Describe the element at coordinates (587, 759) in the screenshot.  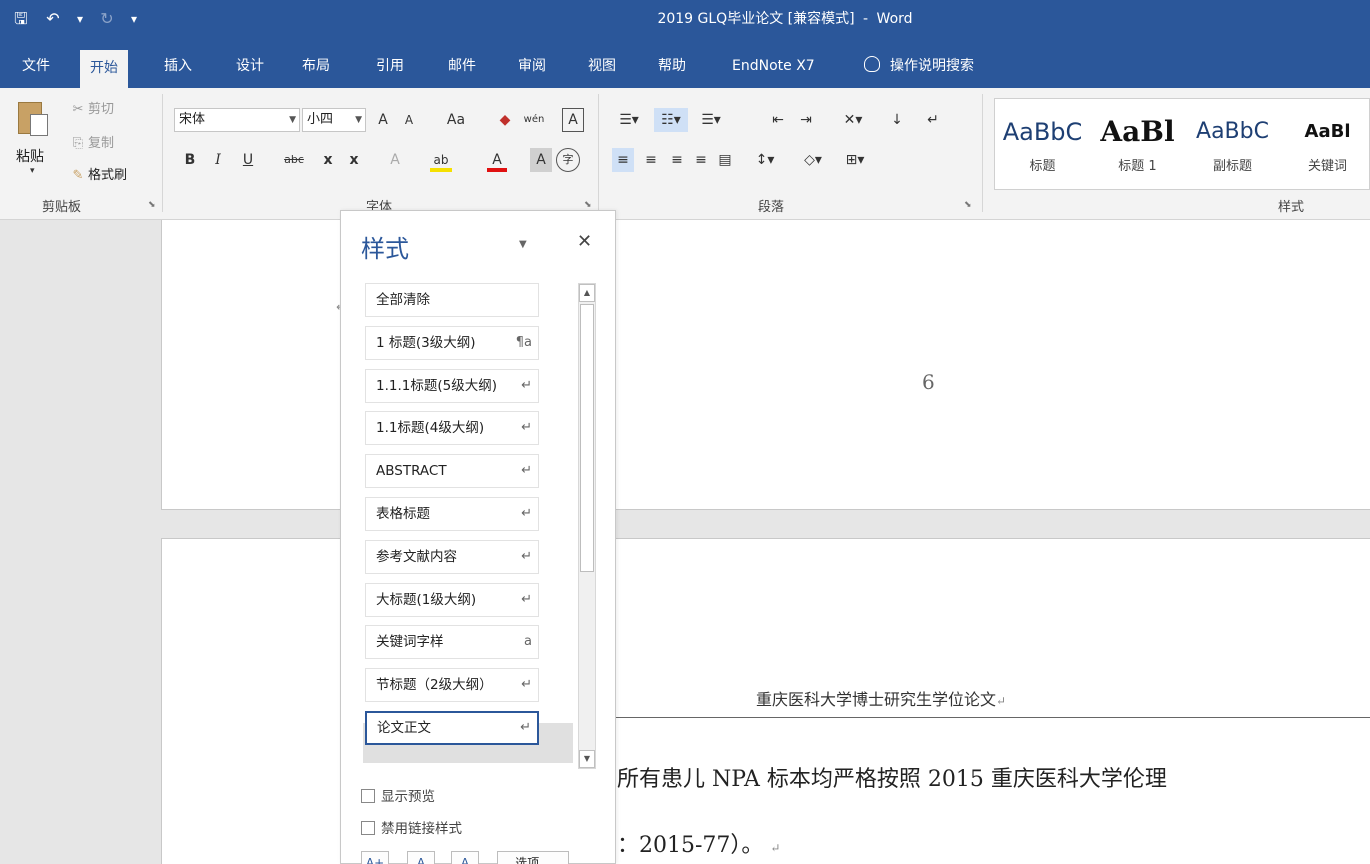
I see `scroll-down-icon: ▼` at that location.